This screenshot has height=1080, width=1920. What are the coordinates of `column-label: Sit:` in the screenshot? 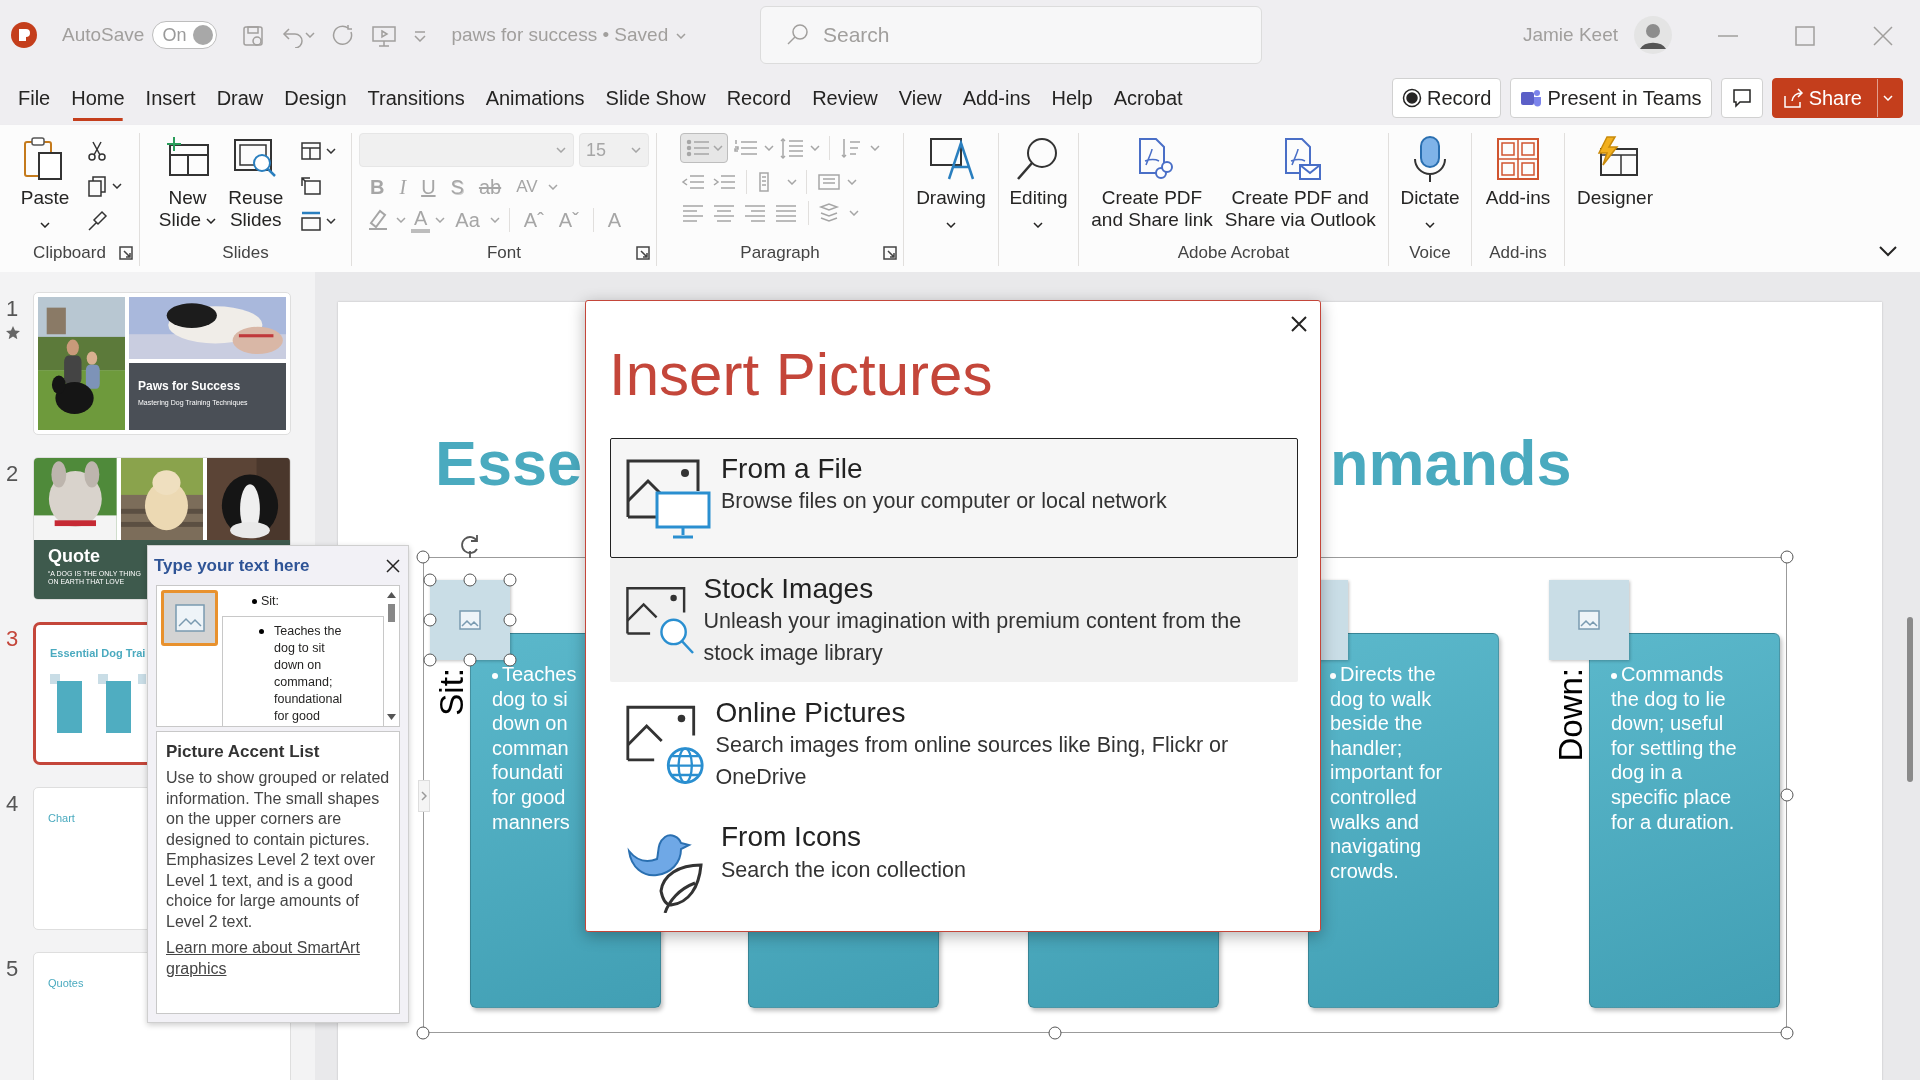 It's located at (452, 692).